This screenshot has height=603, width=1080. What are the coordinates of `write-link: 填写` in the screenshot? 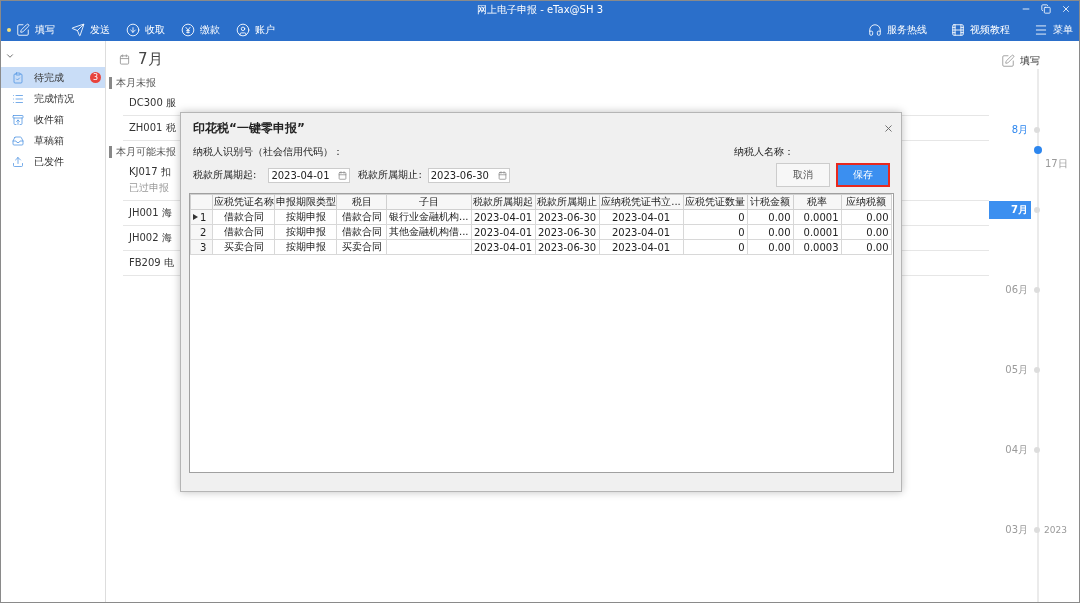 It's located at (1040, 61).